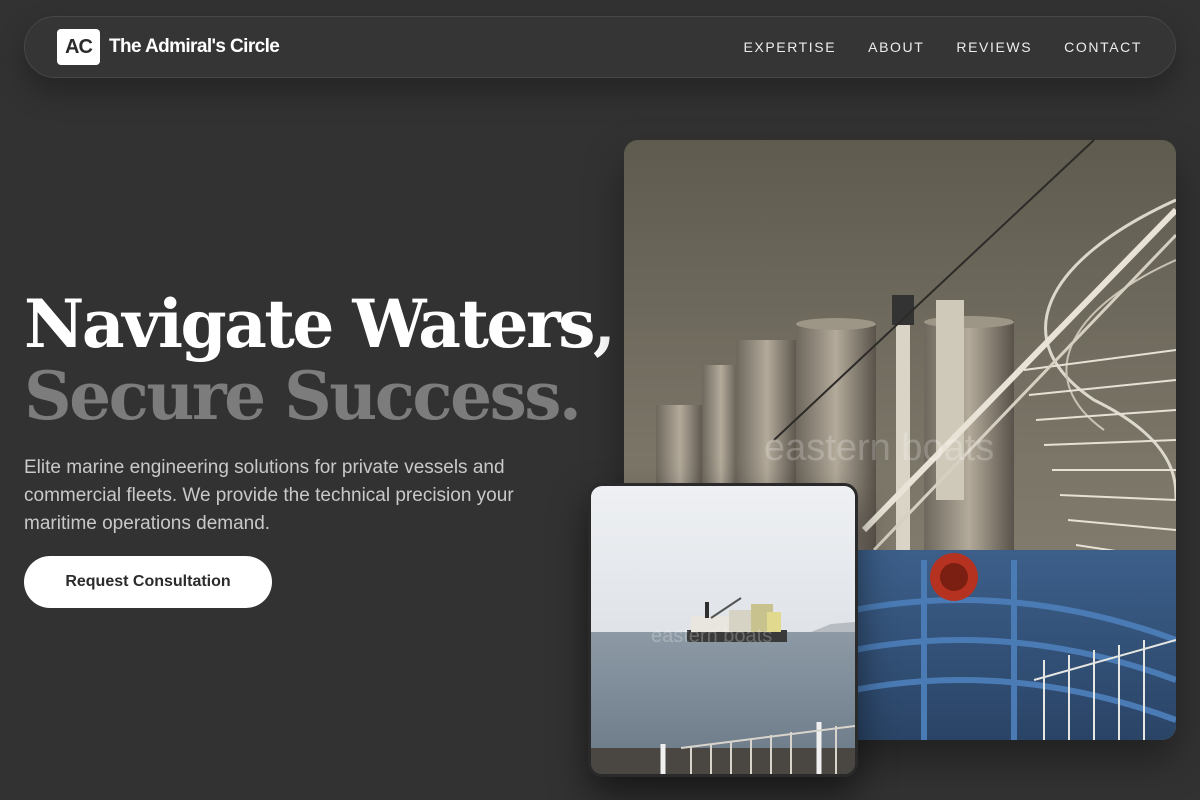 This screenshot has width=1200, height=800. Describe the element at coordinates (148, 582) in the screenshot. I see `request-consultation-button: Request Consultation` at that location.